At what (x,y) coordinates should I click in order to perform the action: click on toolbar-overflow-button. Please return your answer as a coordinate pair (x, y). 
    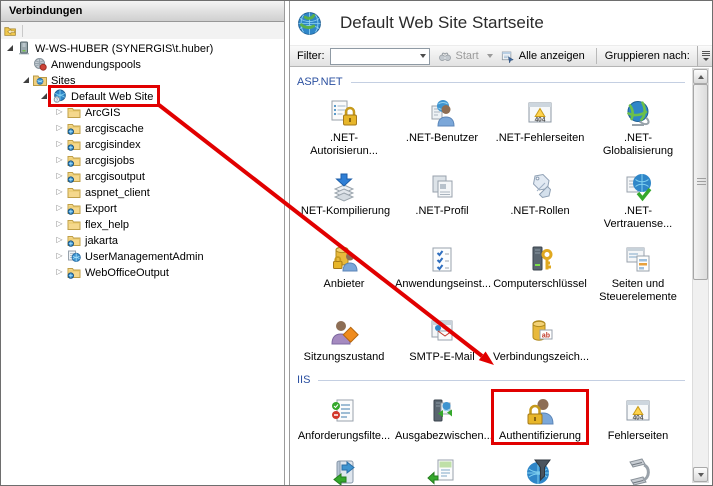
    Looking at the image, I should click on (704, 56).